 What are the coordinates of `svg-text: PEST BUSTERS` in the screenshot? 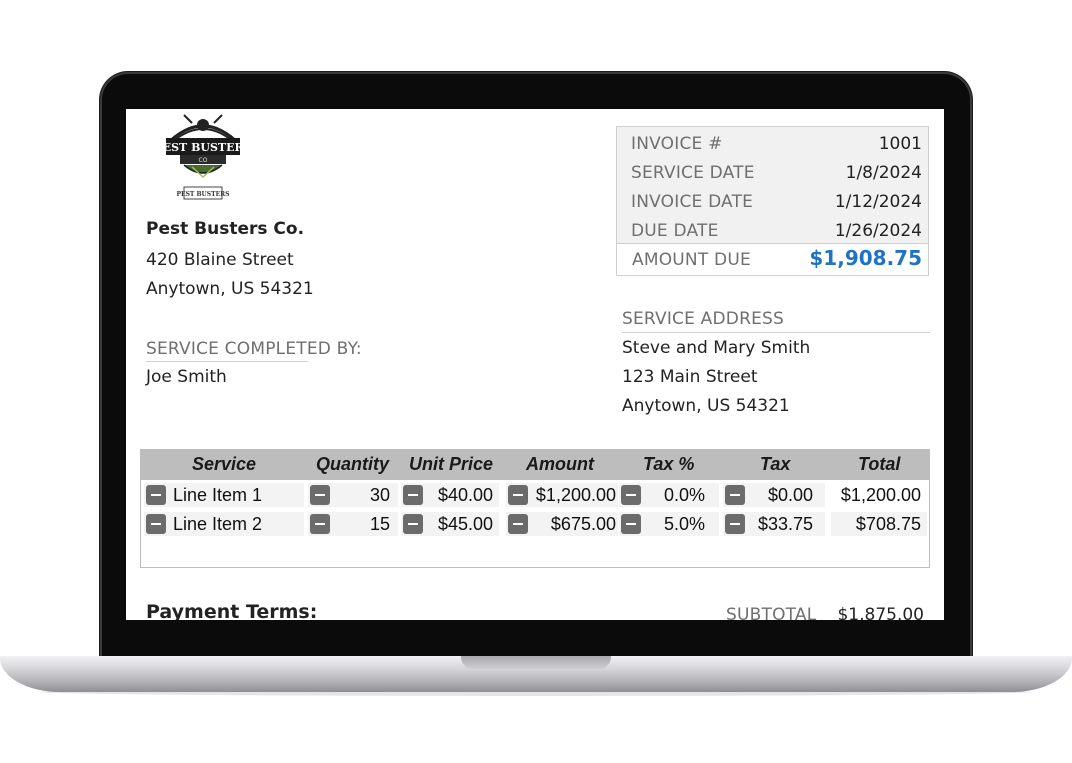 It's located at (203, 194).